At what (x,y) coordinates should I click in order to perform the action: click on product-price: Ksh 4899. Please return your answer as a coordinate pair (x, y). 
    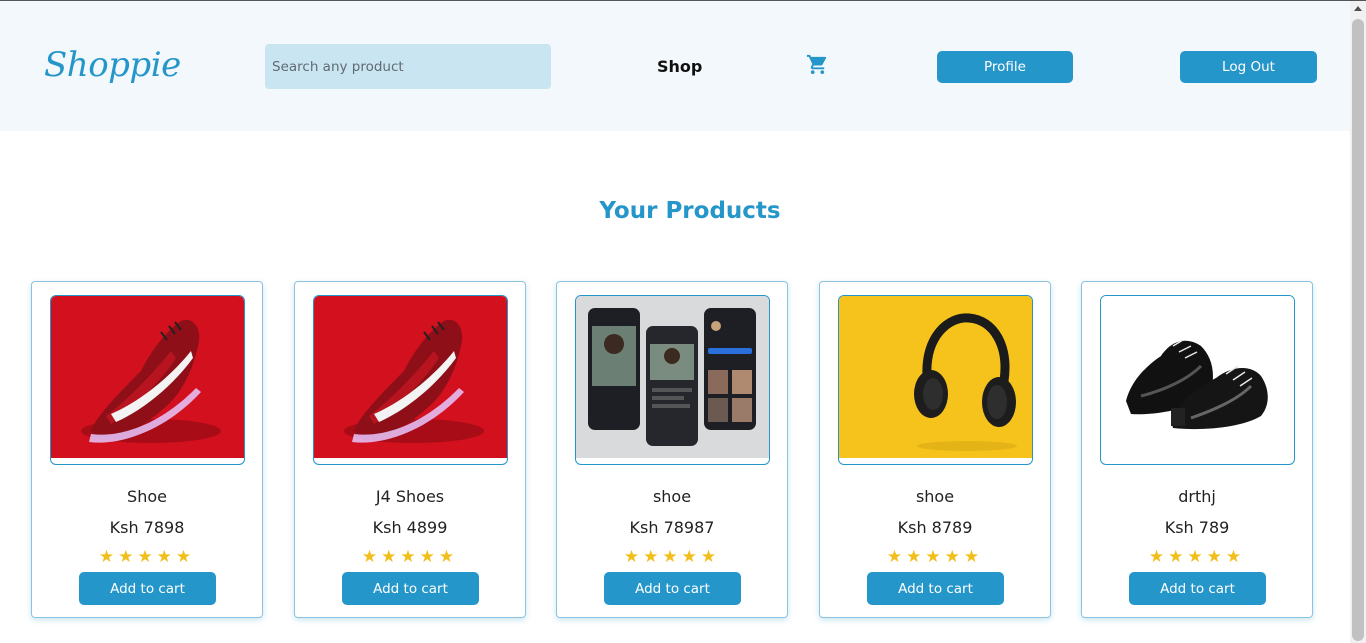
    Looking at the image, I should click on (410, 527).